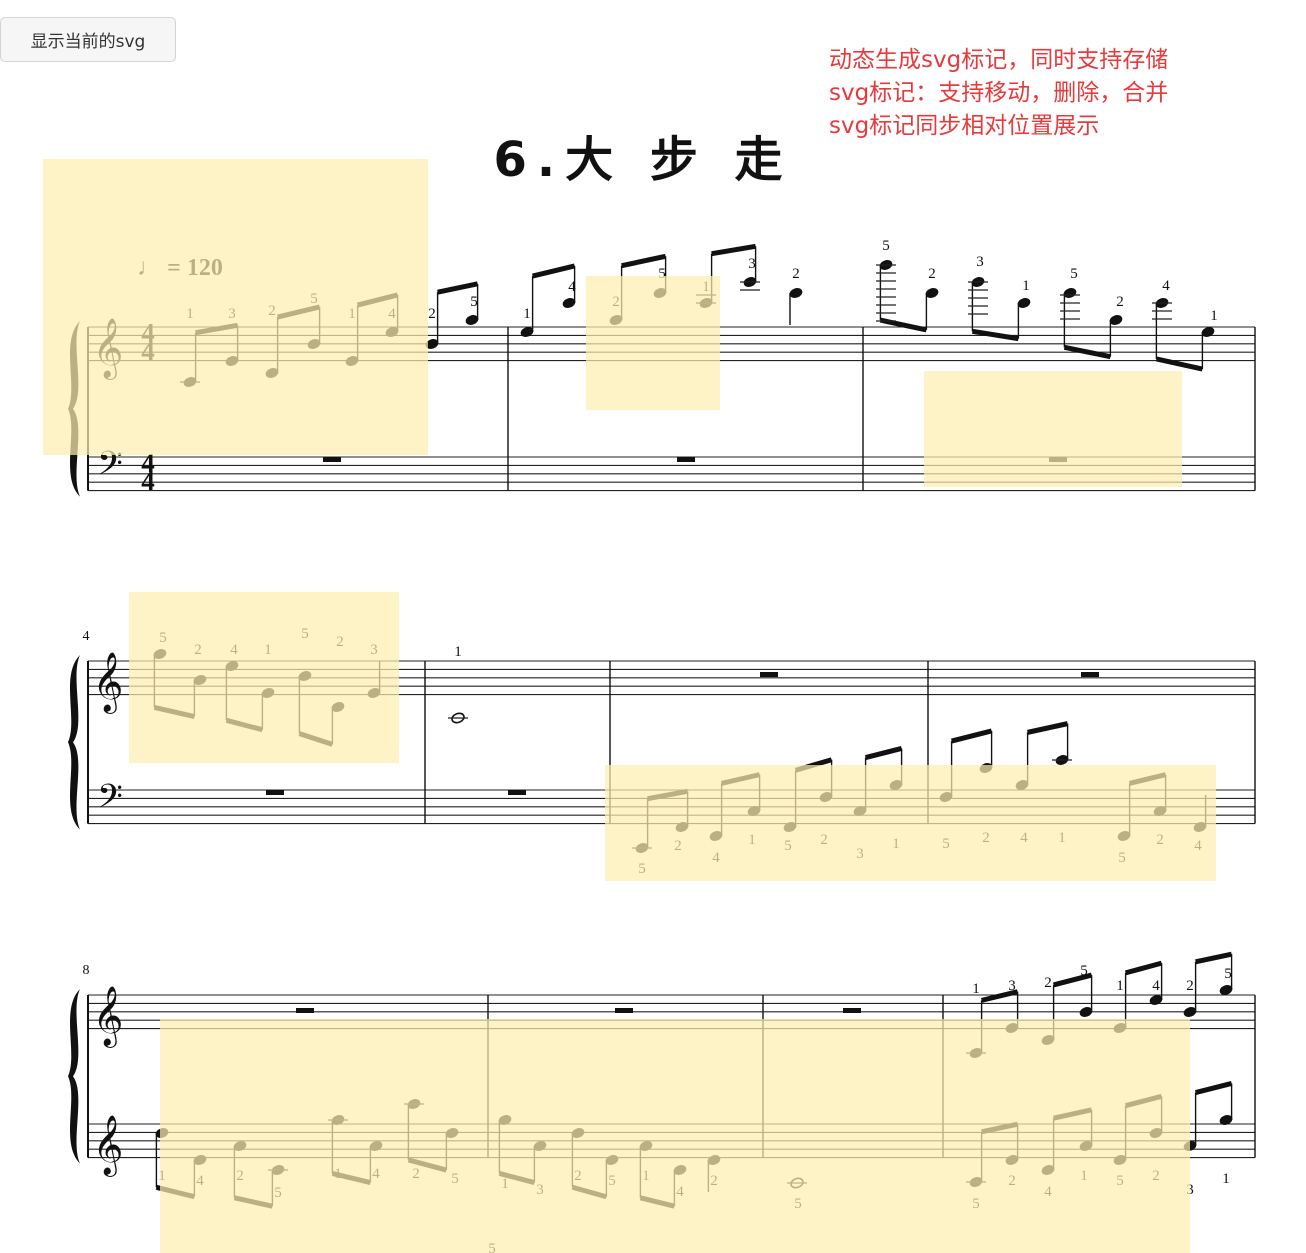 The width and height of the screenshot is (1306, 1253). Describe the element at coordinates (86, 636) in the screenshot. I see `measure-number: 4` at that location.